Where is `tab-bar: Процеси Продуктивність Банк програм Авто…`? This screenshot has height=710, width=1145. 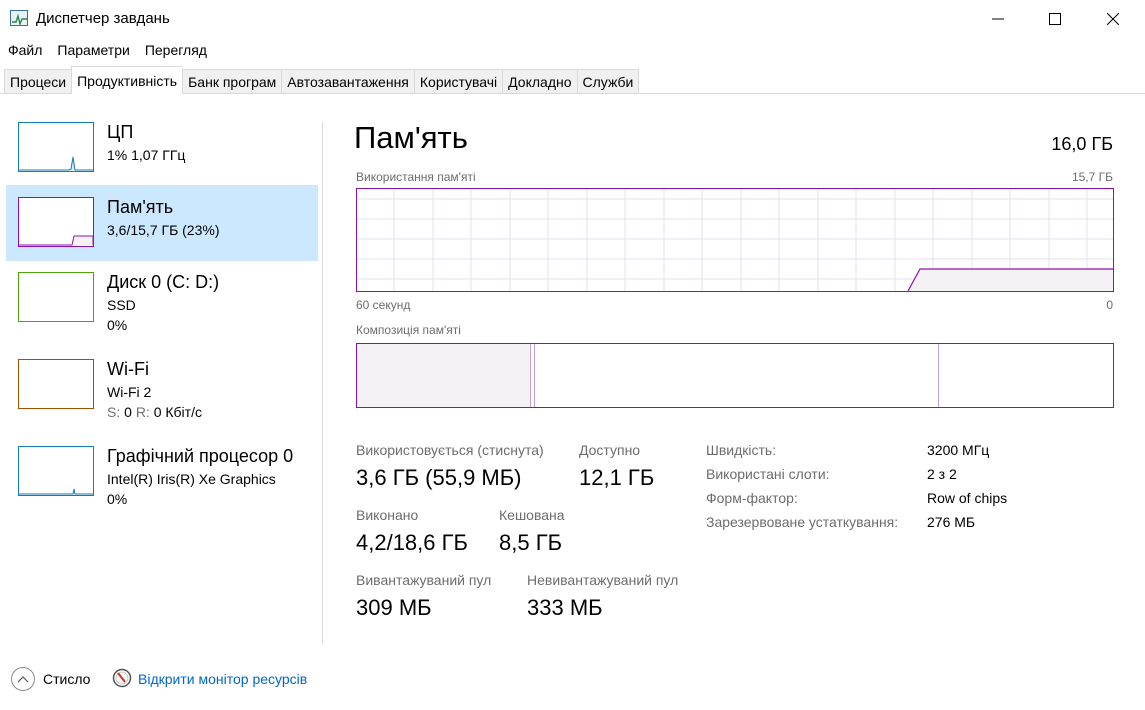
tab-bar: Процеси Продуктивність Банк програм Авто… is located at coordinates (572, 78).